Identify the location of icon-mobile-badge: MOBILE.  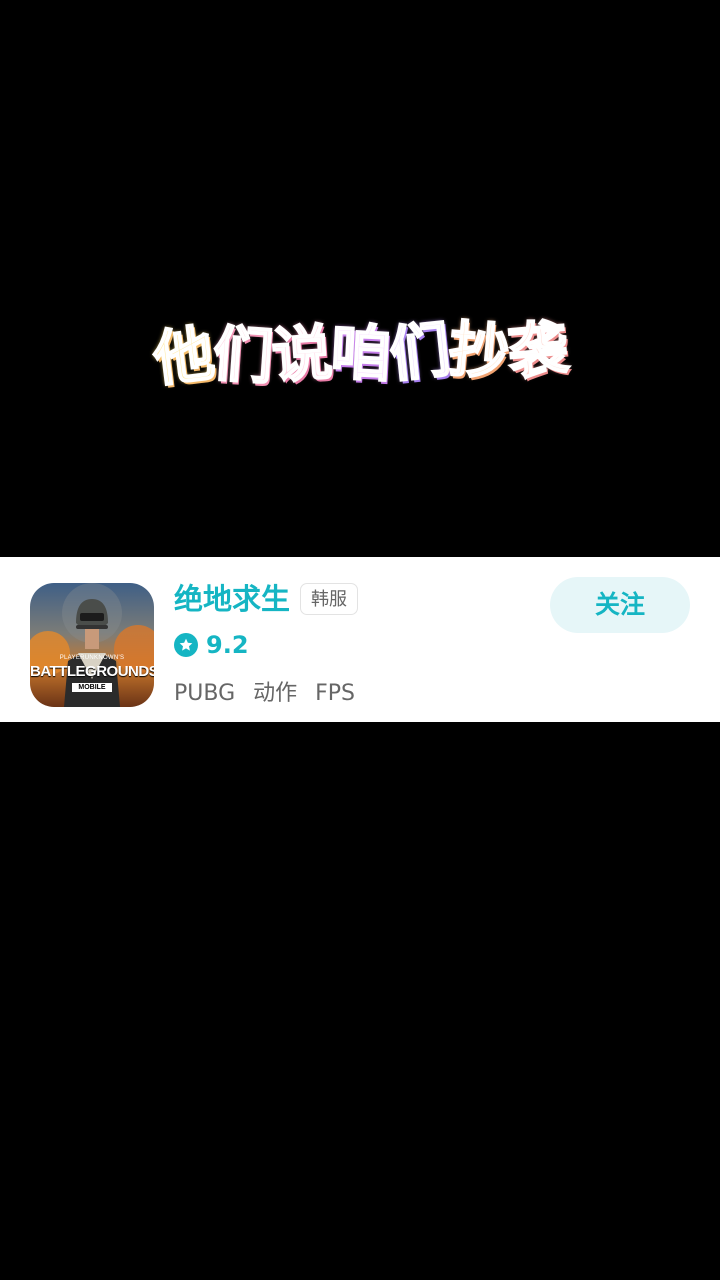
(92, 687).